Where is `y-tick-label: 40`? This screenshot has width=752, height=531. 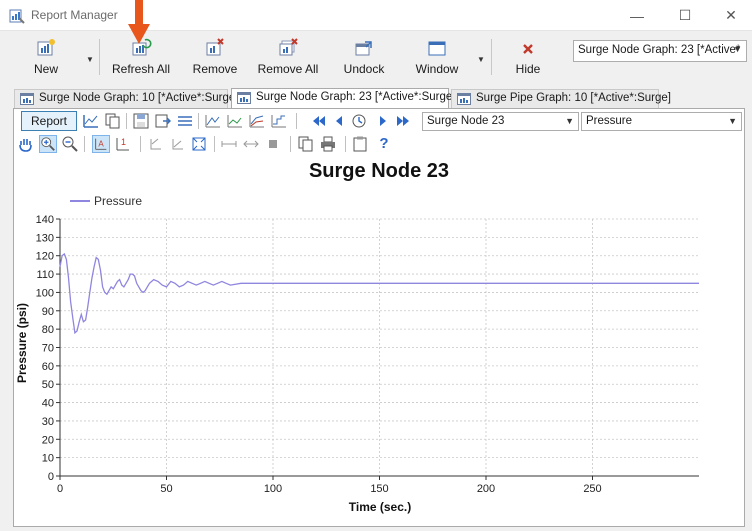
y-tick-label: 40 is located at coordinates (48, 404).